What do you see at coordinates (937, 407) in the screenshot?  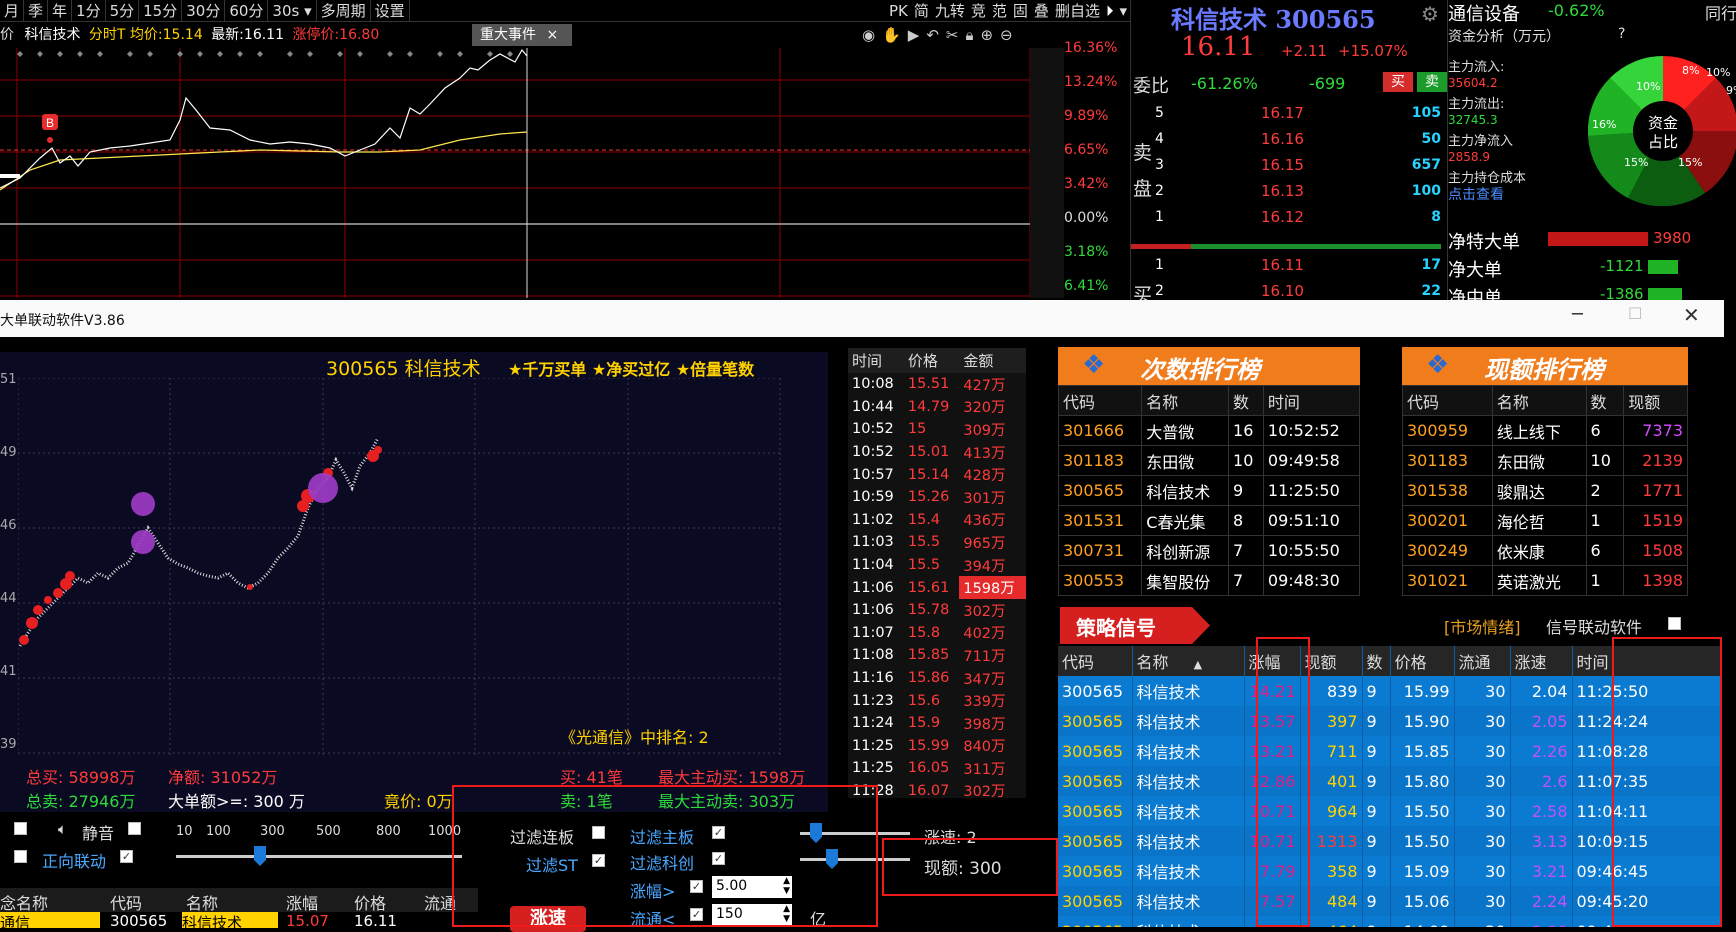 I see `trade-row: 10:44 14.79 320万` at bounding box center [937, 407].